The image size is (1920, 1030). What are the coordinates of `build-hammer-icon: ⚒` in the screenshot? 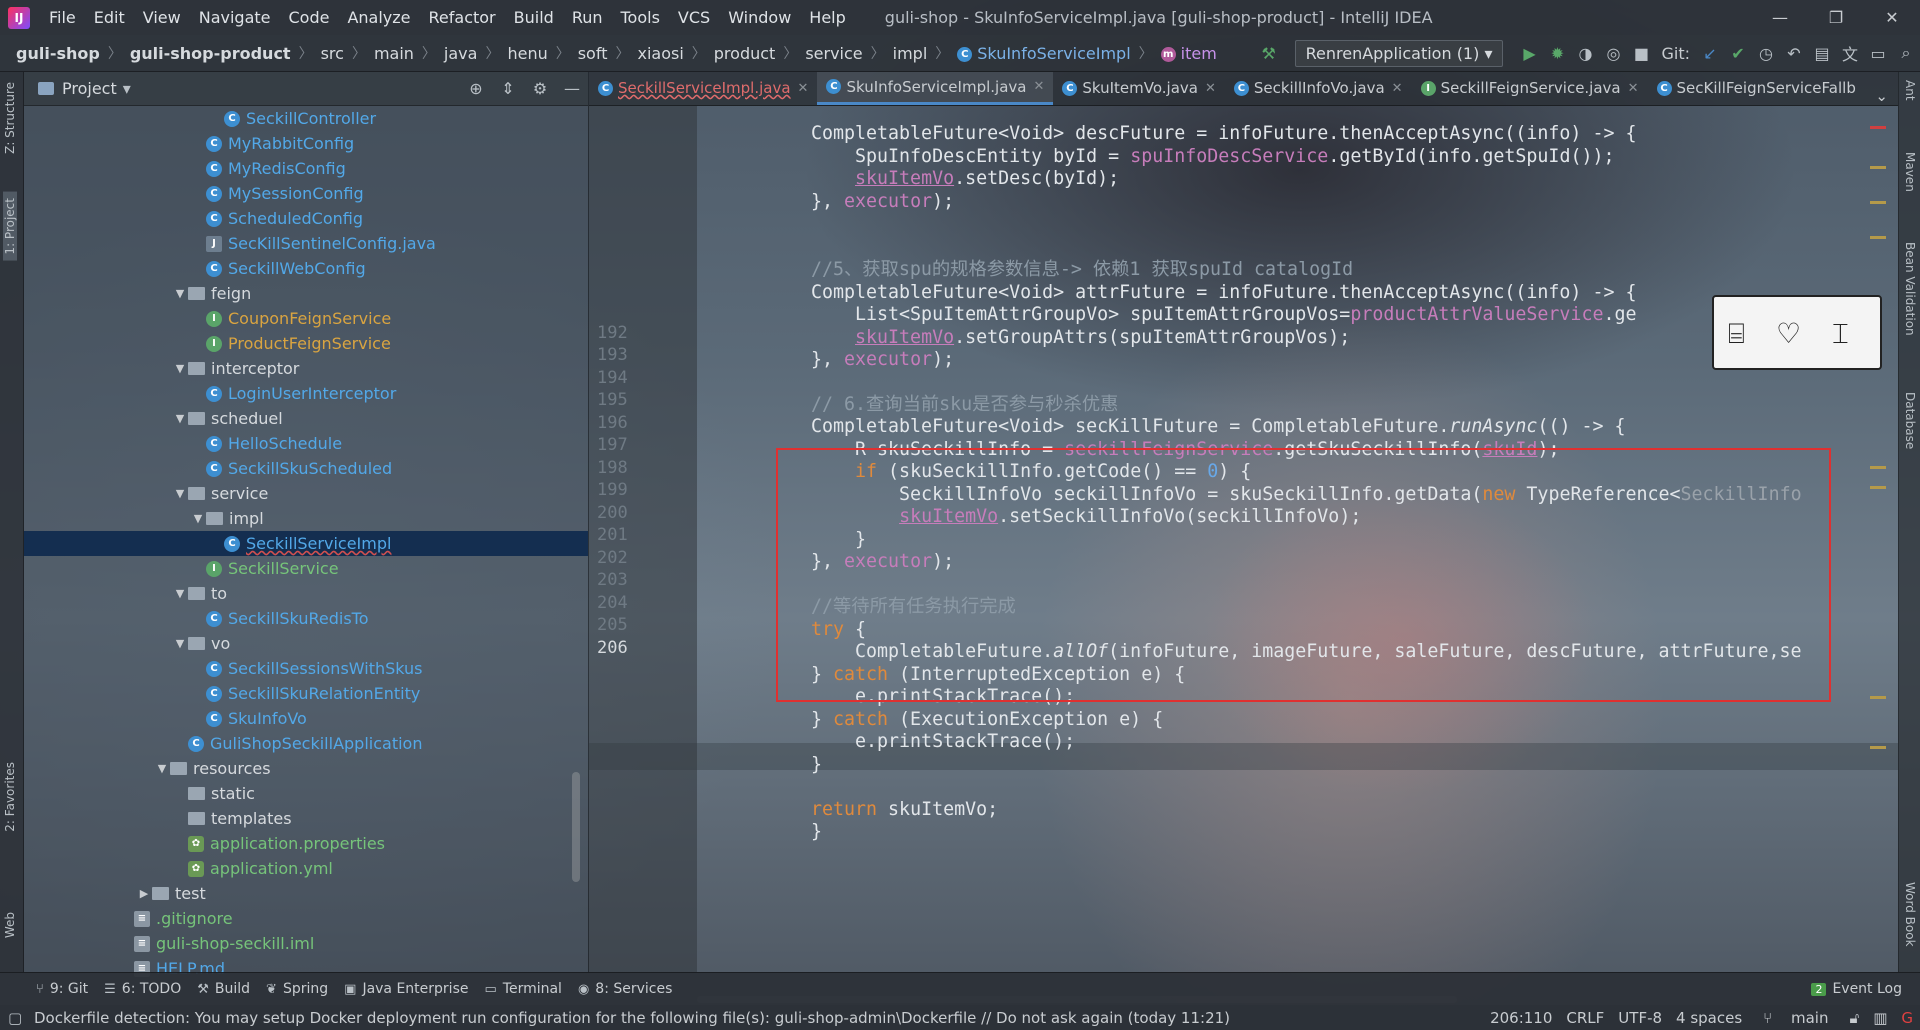 It's located at (1269, 53).